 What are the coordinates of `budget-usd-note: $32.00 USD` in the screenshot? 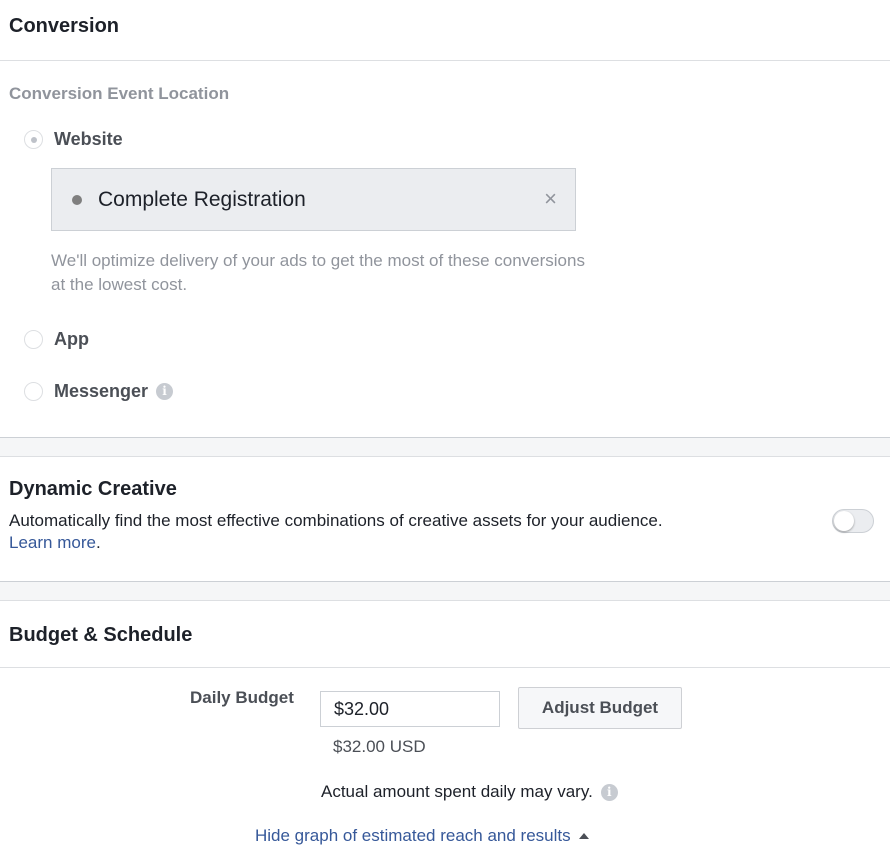 It's located at (379, 746).